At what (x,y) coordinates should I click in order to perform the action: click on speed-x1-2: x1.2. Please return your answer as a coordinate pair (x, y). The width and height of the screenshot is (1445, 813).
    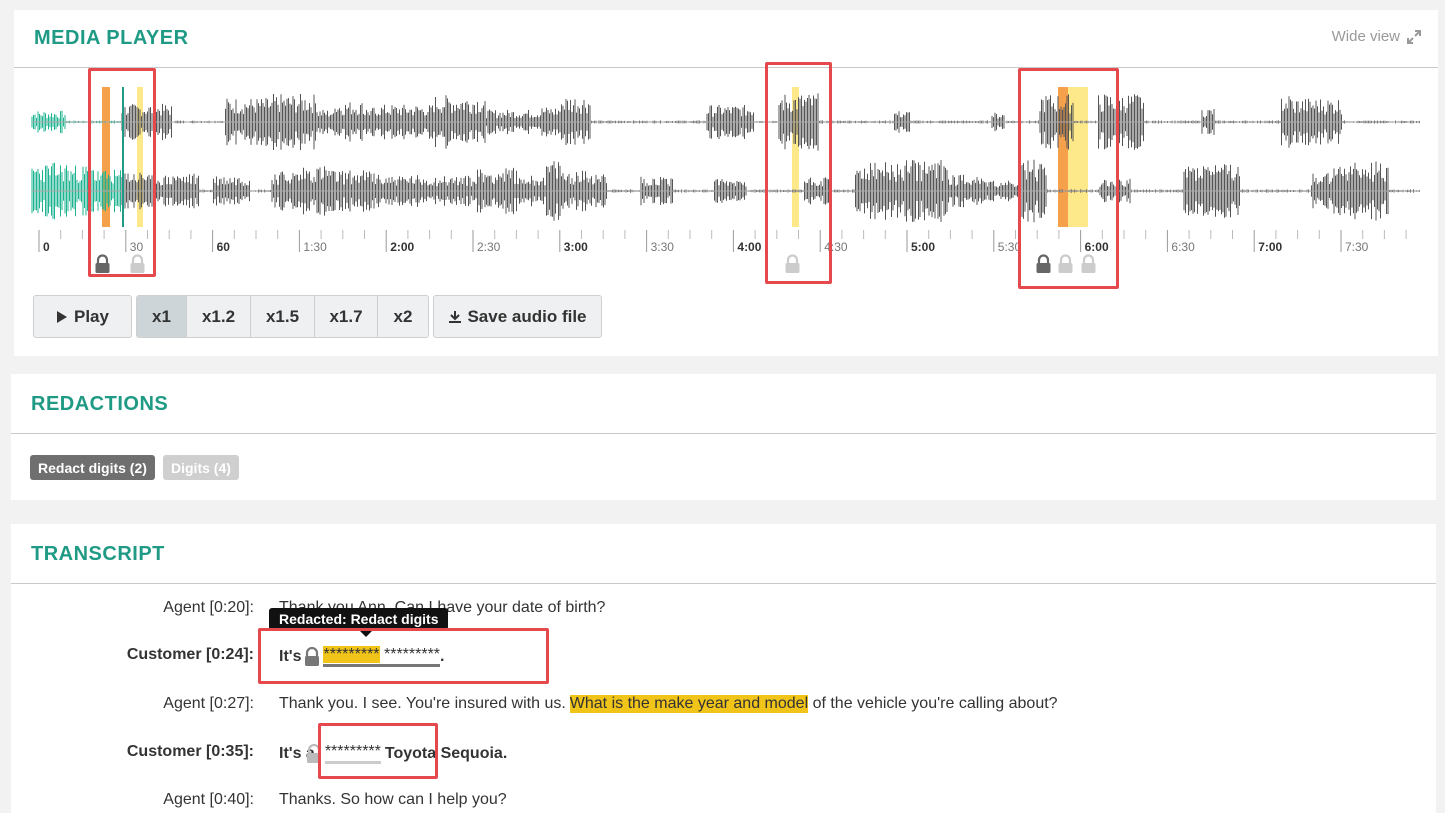
    Looking at the image, I should click on (219, 316).